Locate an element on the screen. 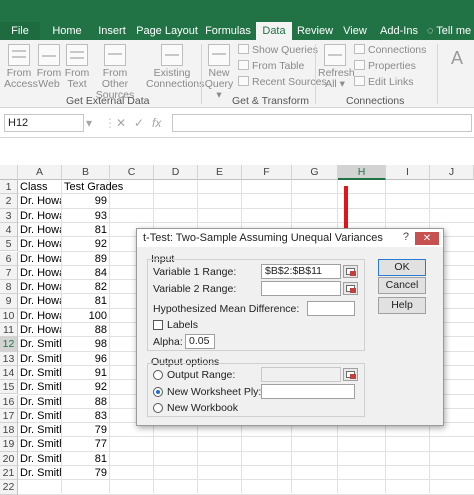 The height and width of the screenshot is (495, 474). new-workbook-radio is located at coordinates (158, 408).